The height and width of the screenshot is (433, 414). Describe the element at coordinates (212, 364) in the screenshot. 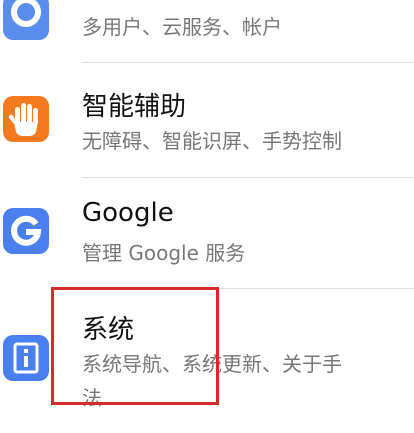

I see `settings-item-subtitle: 系统导航、系统更新、关于手` at that location.